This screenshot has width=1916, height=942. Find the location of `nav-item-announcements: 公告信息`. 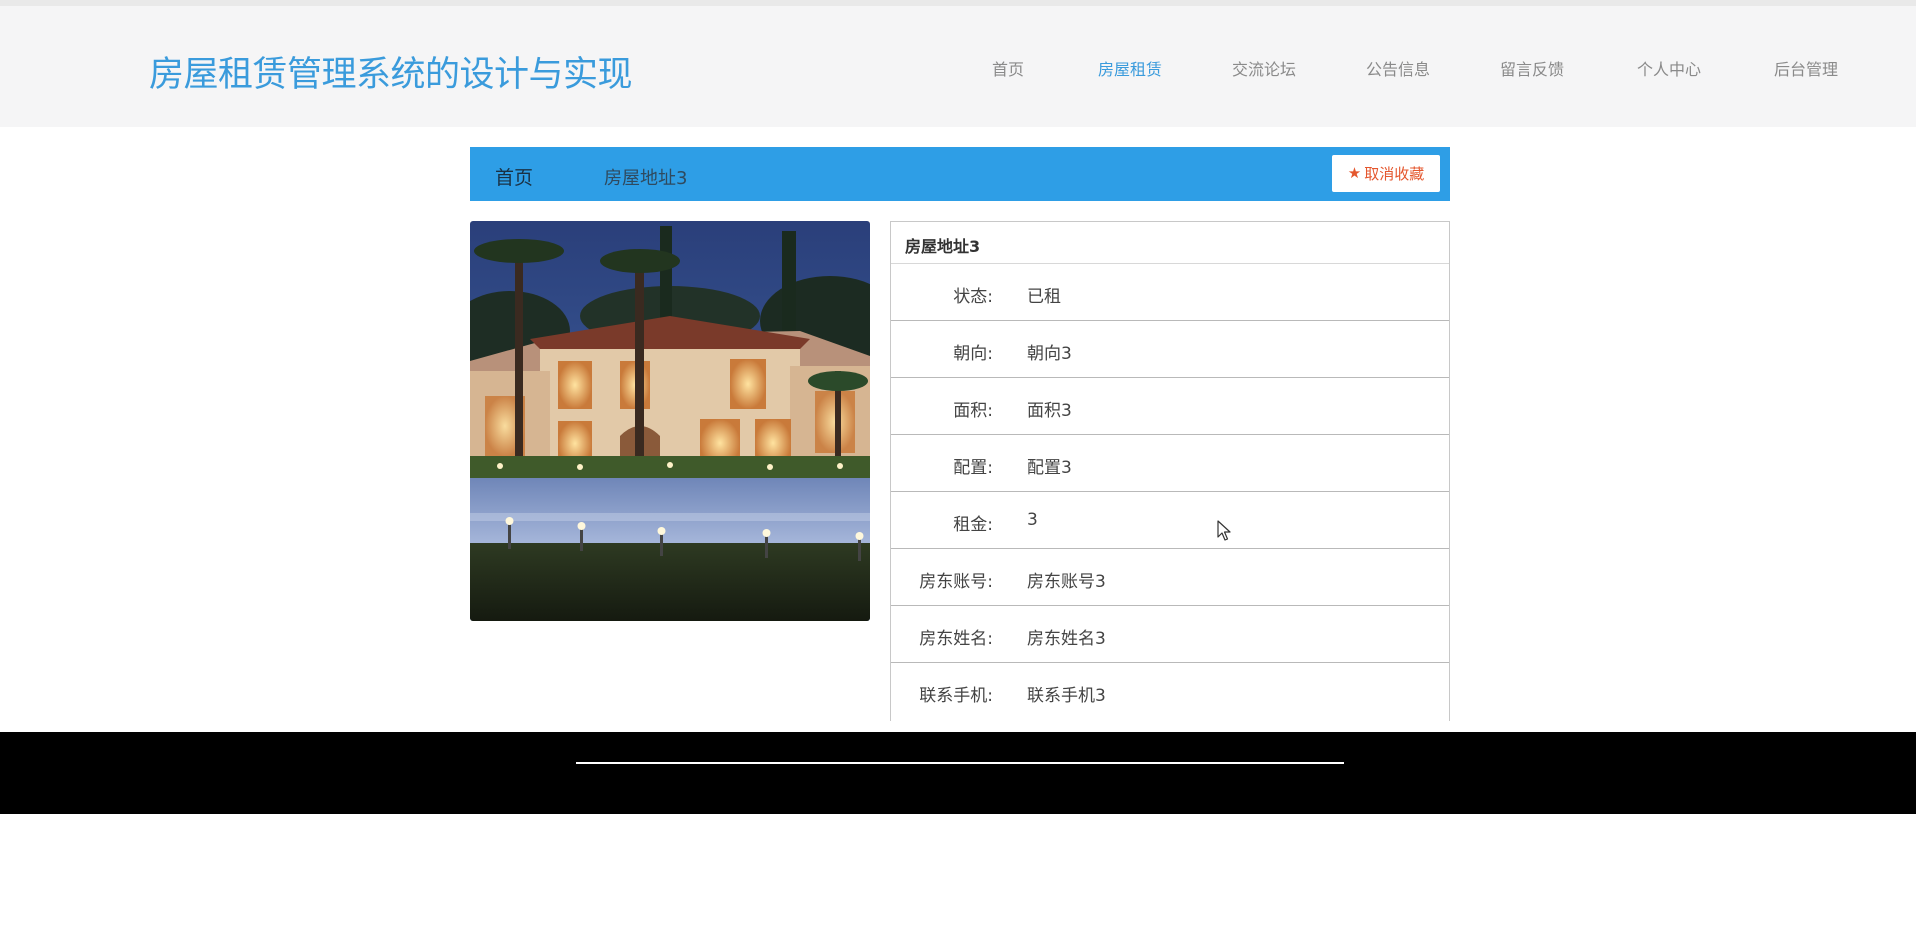

nav-item-announcements: 公告信息 is located at coordinates (1398, 68).